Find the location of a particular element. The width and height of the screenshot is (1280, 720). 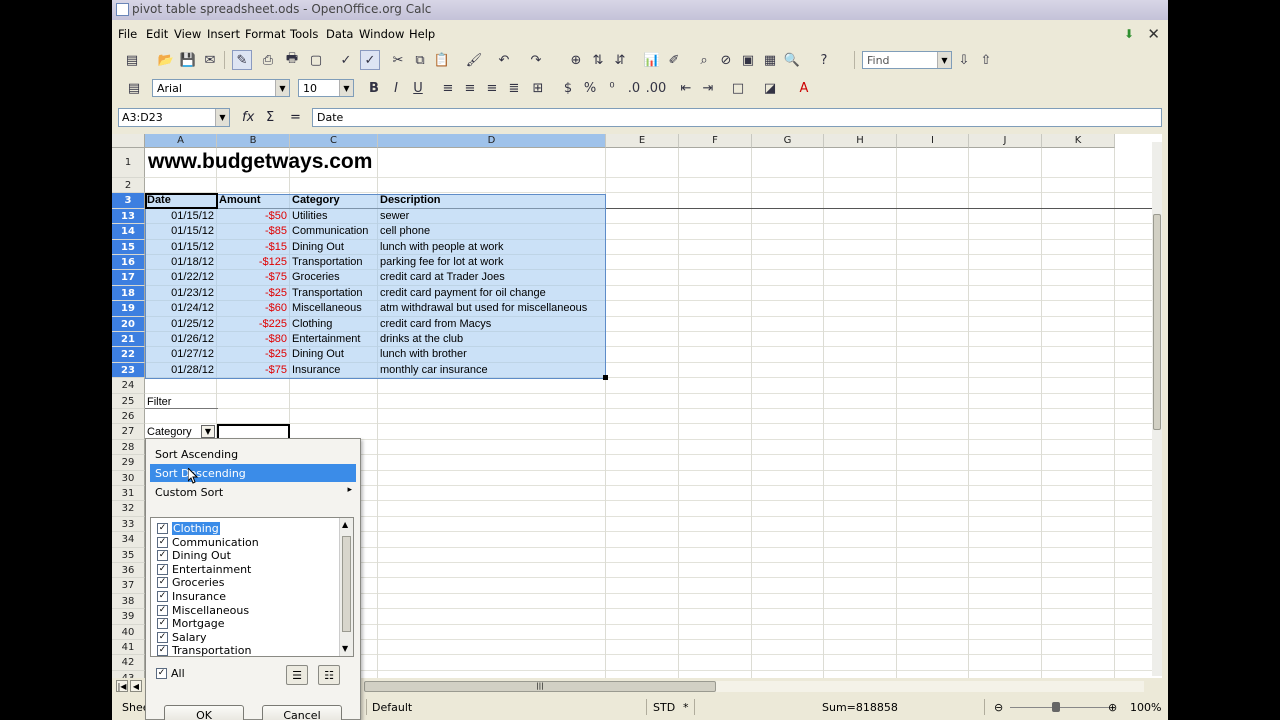

justify-icon: ≣ is located at coordinates (514, 88).